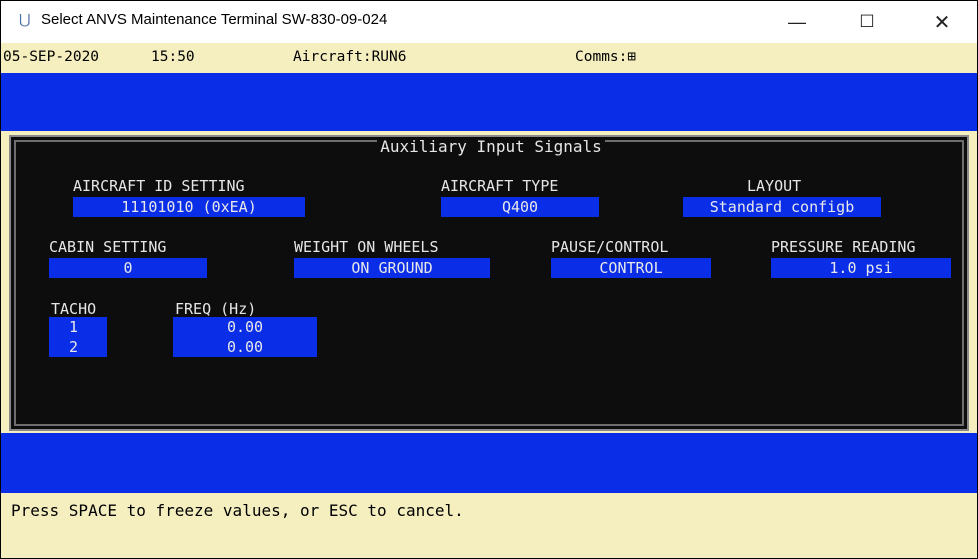 This screenshot has width=978, height=559. What do you see at coordinates (25, 19) in the screenshot?
I see `app-icon: ⋃` at bounding box center [25, 19].